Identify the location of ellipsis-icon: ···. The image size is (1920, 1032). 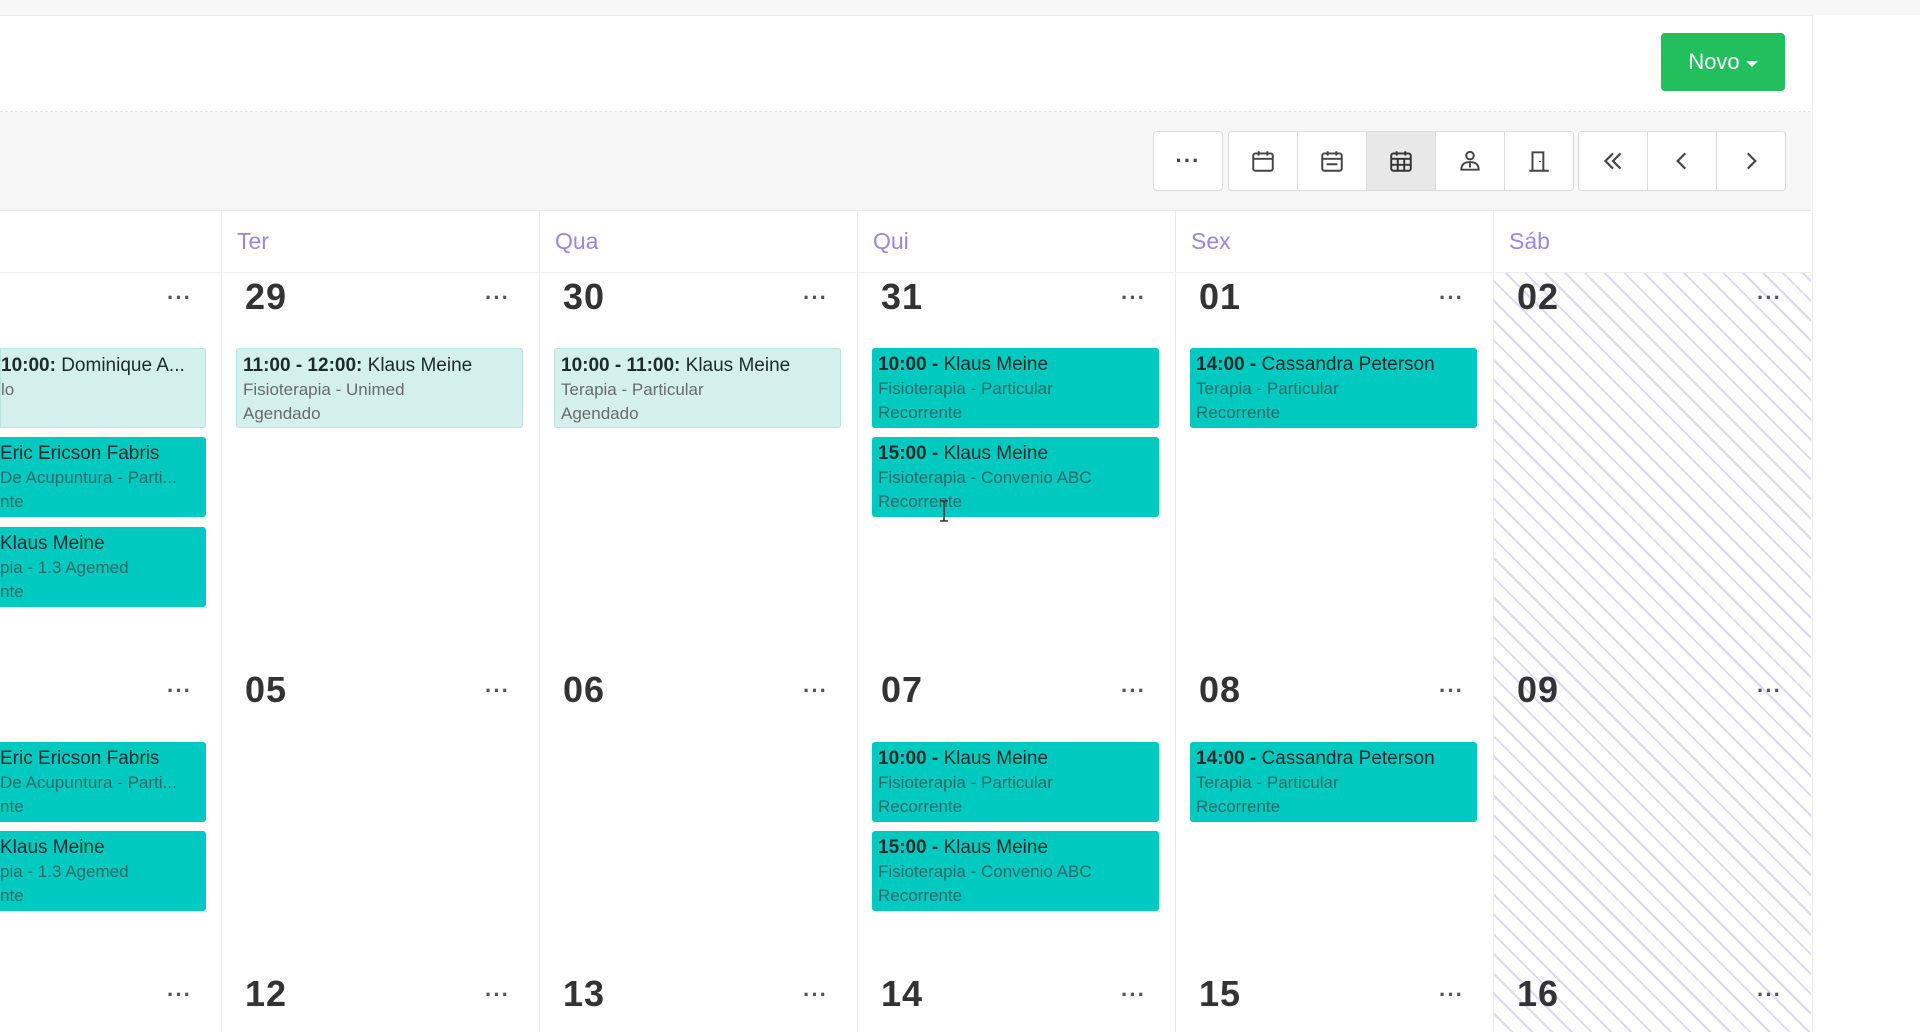
(1188, 160).